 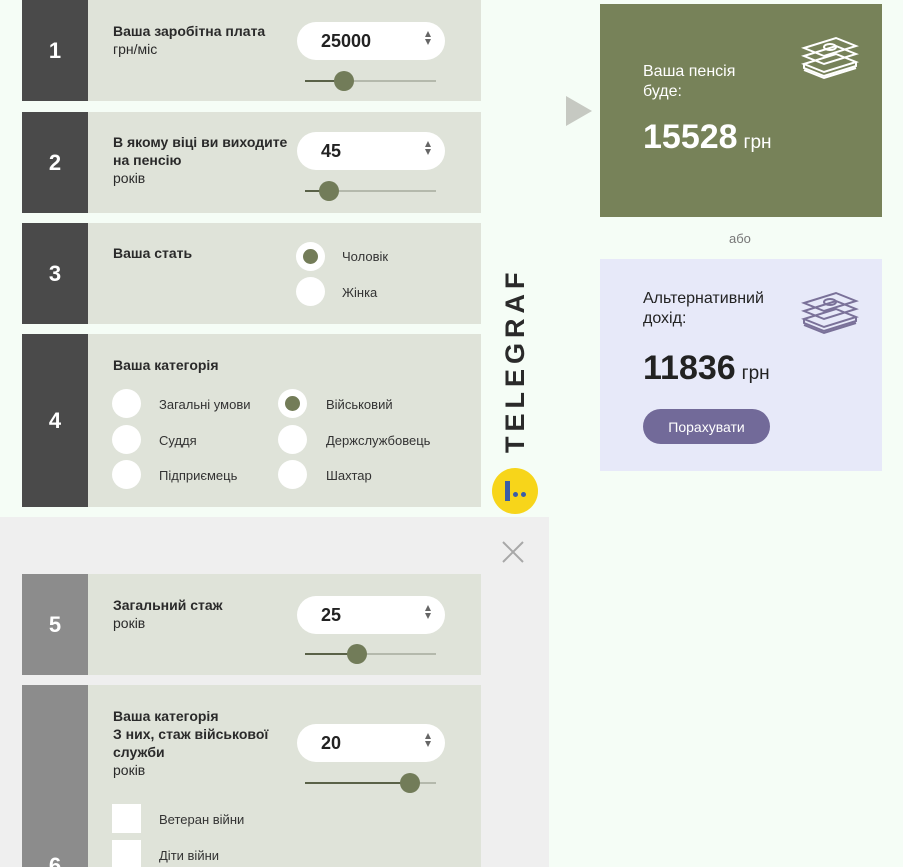 I want to click on salary-slider, so click(x=370, y=81).